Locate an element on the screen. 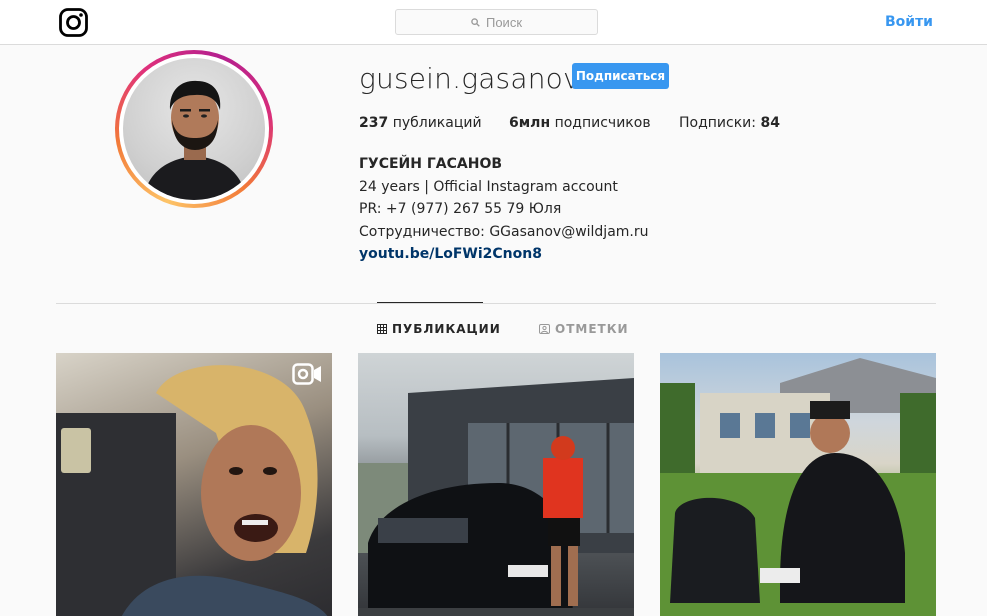 The width and height of the screenshot is (987, 616). following-stat: Подписки: 84 is located at coordinates (729, 123).